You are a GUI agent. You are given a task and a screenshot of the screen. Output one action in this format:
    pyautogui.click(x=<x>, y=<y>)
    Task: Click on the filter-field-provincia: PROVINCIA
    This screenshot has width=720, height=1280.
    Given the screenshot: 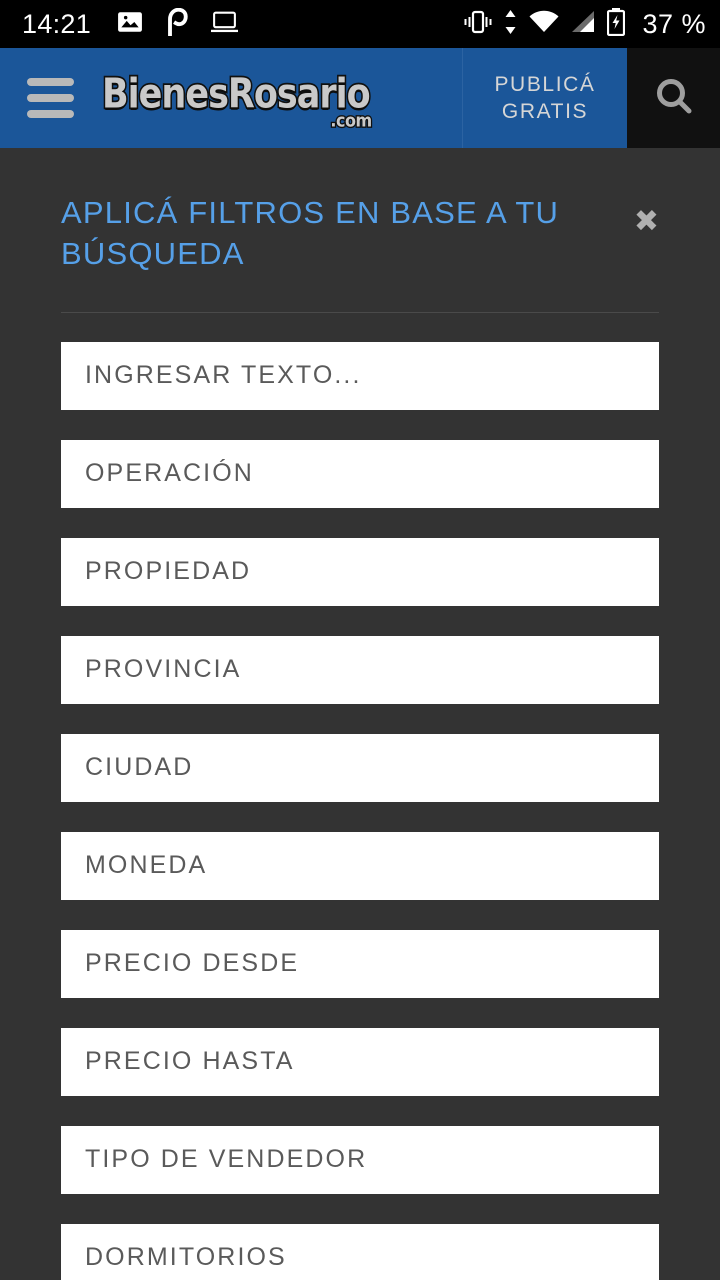 What is the action you would take?
    pyautogui.click(x=360, y=669)
    